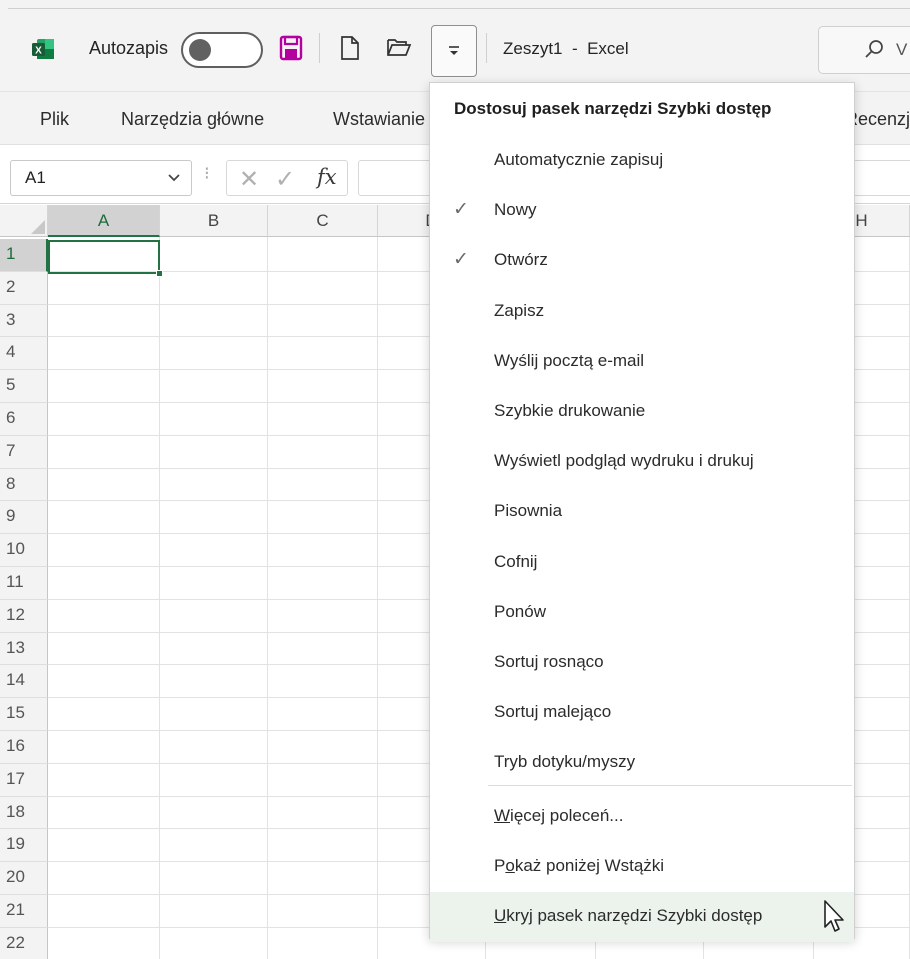  I want to click on menu-item-label: Sortuj rosnąco, so click(549, 661).